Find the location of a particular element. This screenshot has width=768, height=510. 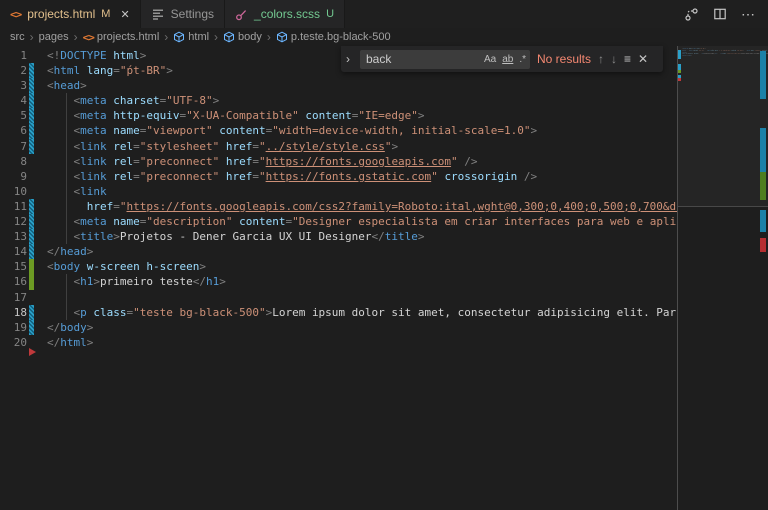

line-number: 19 is located at coordinates (13, 327).